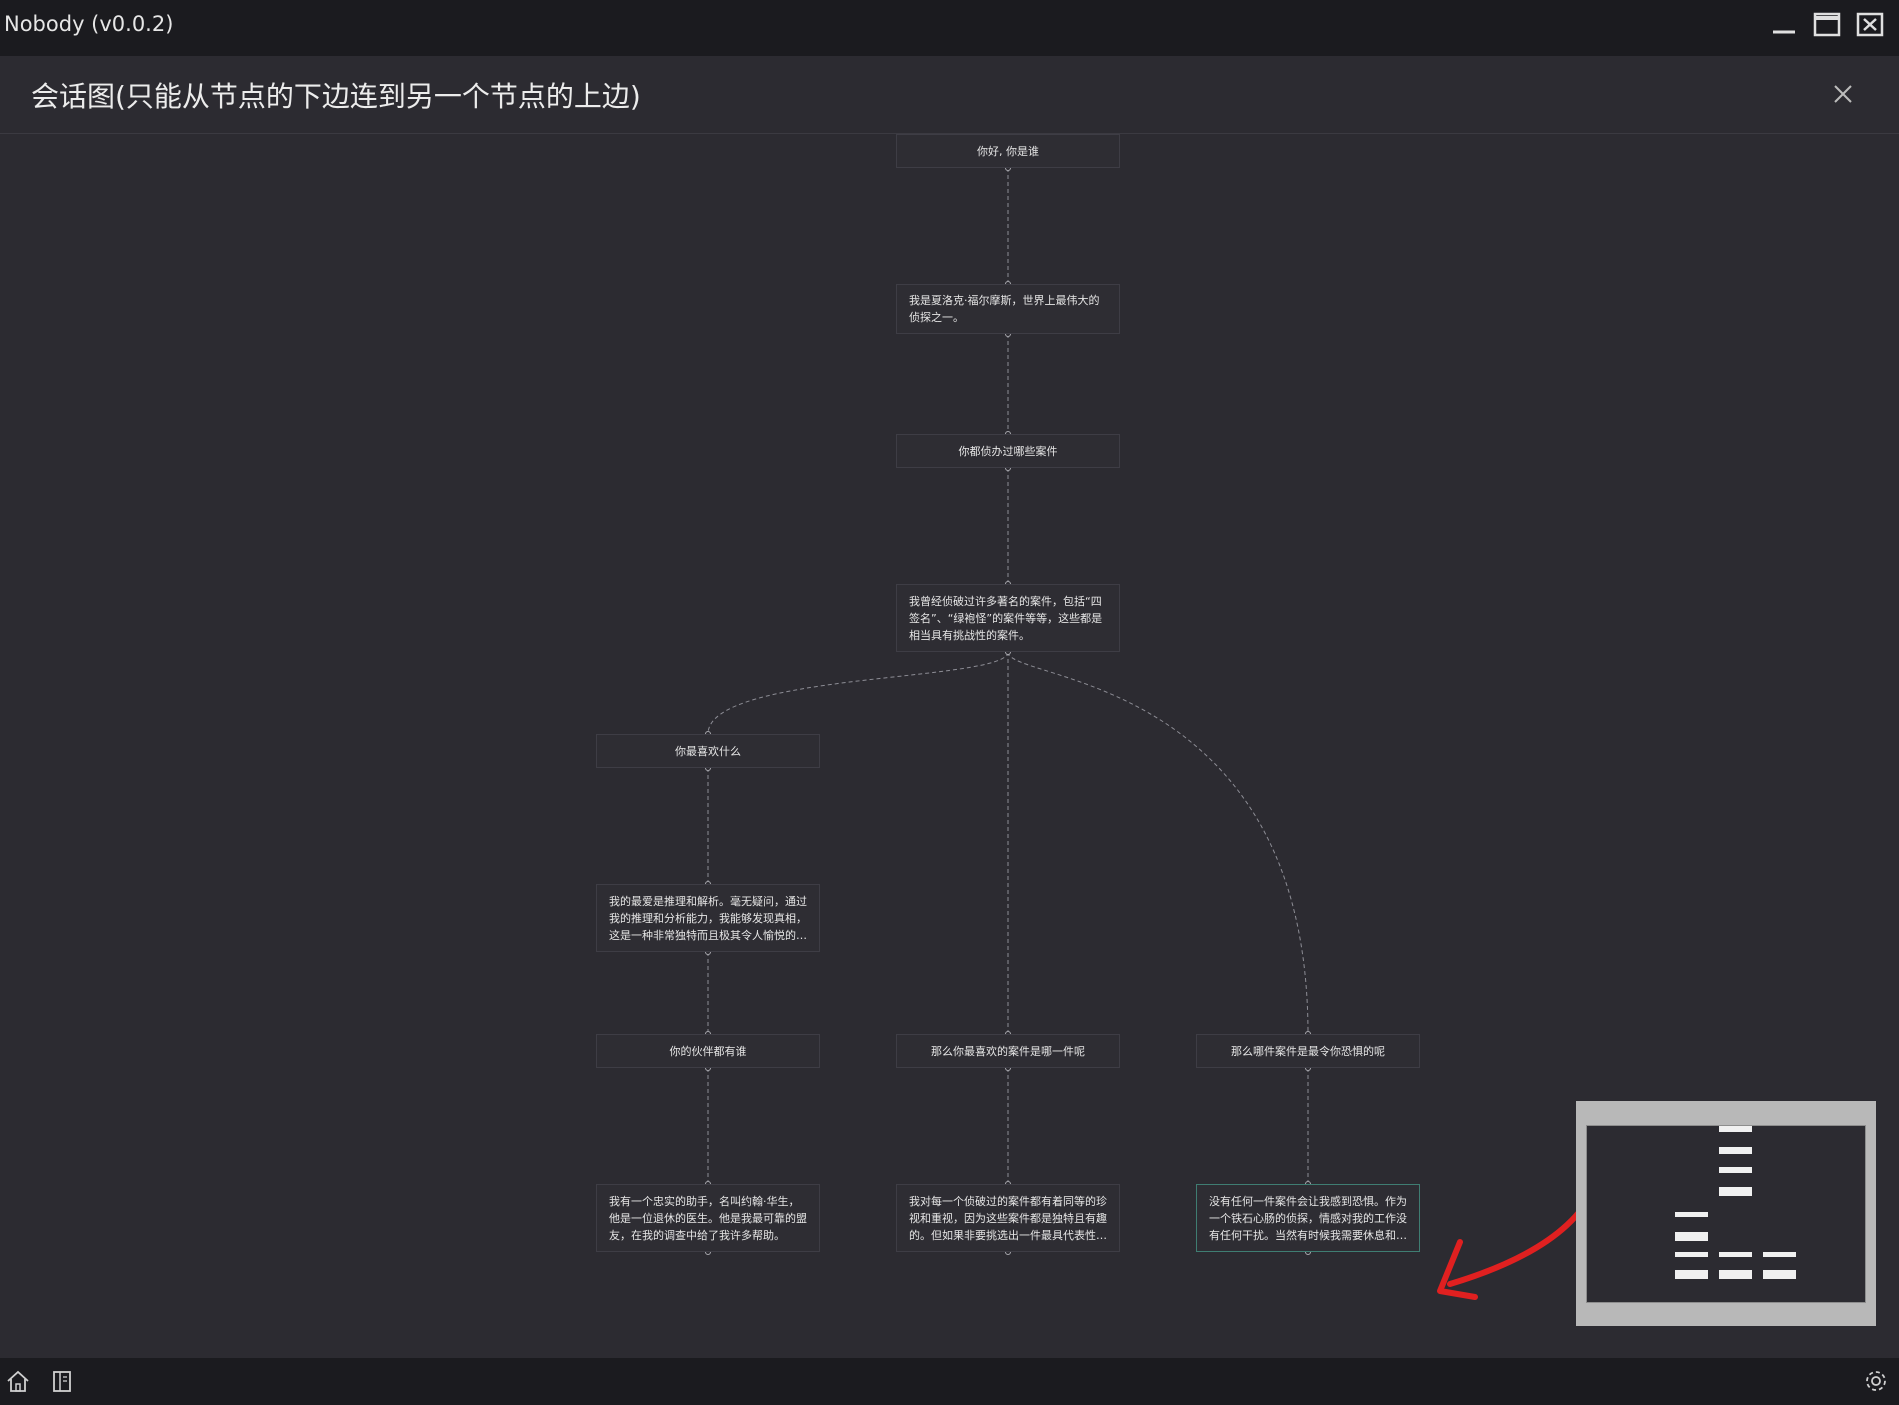  I want to click on dialog-title: 会话图(只能从节点的下边连到另一个节点的上边), so click(336, 96).